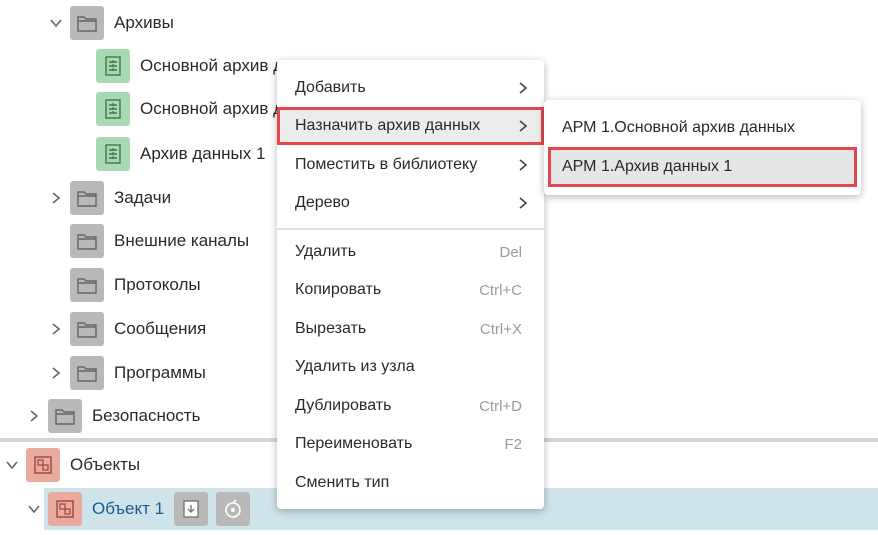  I want to click on tree-node-label: Задачи, so click(143, 197).